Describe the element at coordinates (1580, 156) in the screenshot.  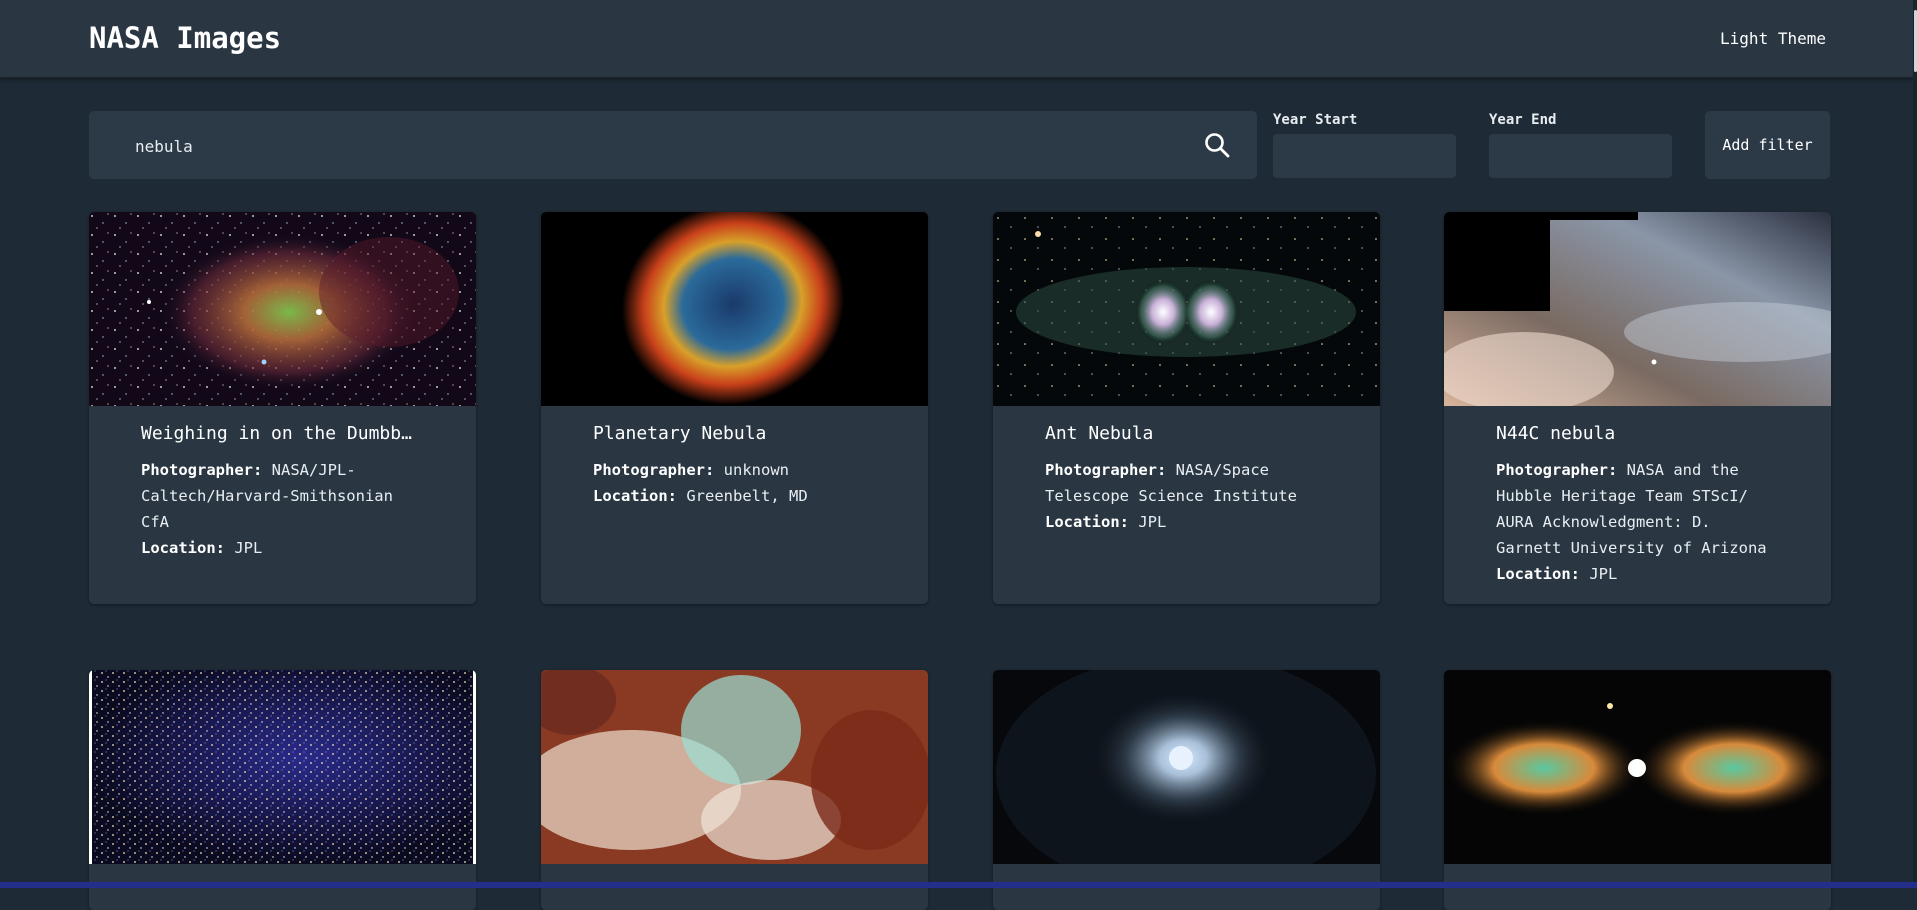
I see `year-end-input` at that location.